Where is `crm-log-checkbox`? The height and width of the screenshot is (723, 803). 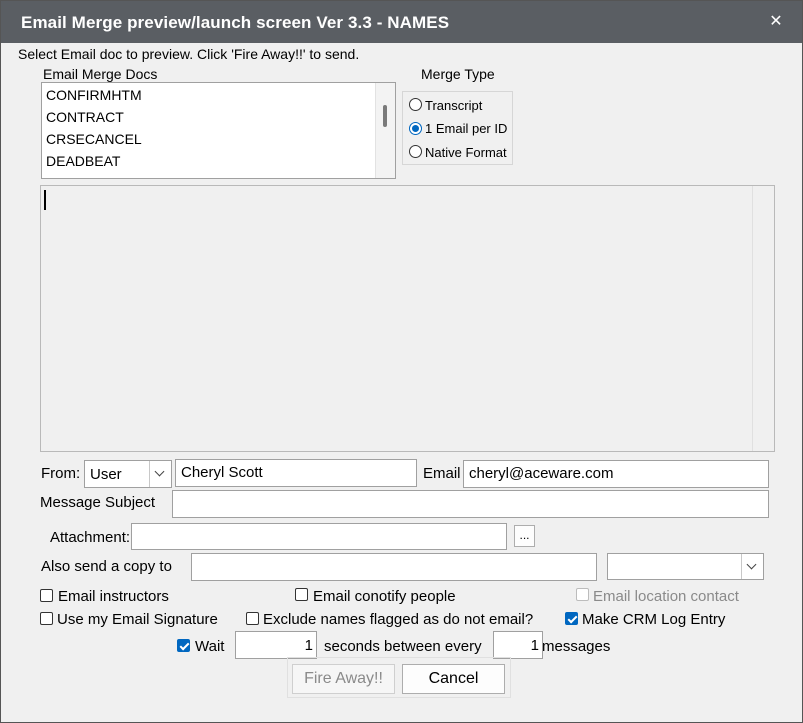 crm-log-checkbox is located at coordinates (571, 618).